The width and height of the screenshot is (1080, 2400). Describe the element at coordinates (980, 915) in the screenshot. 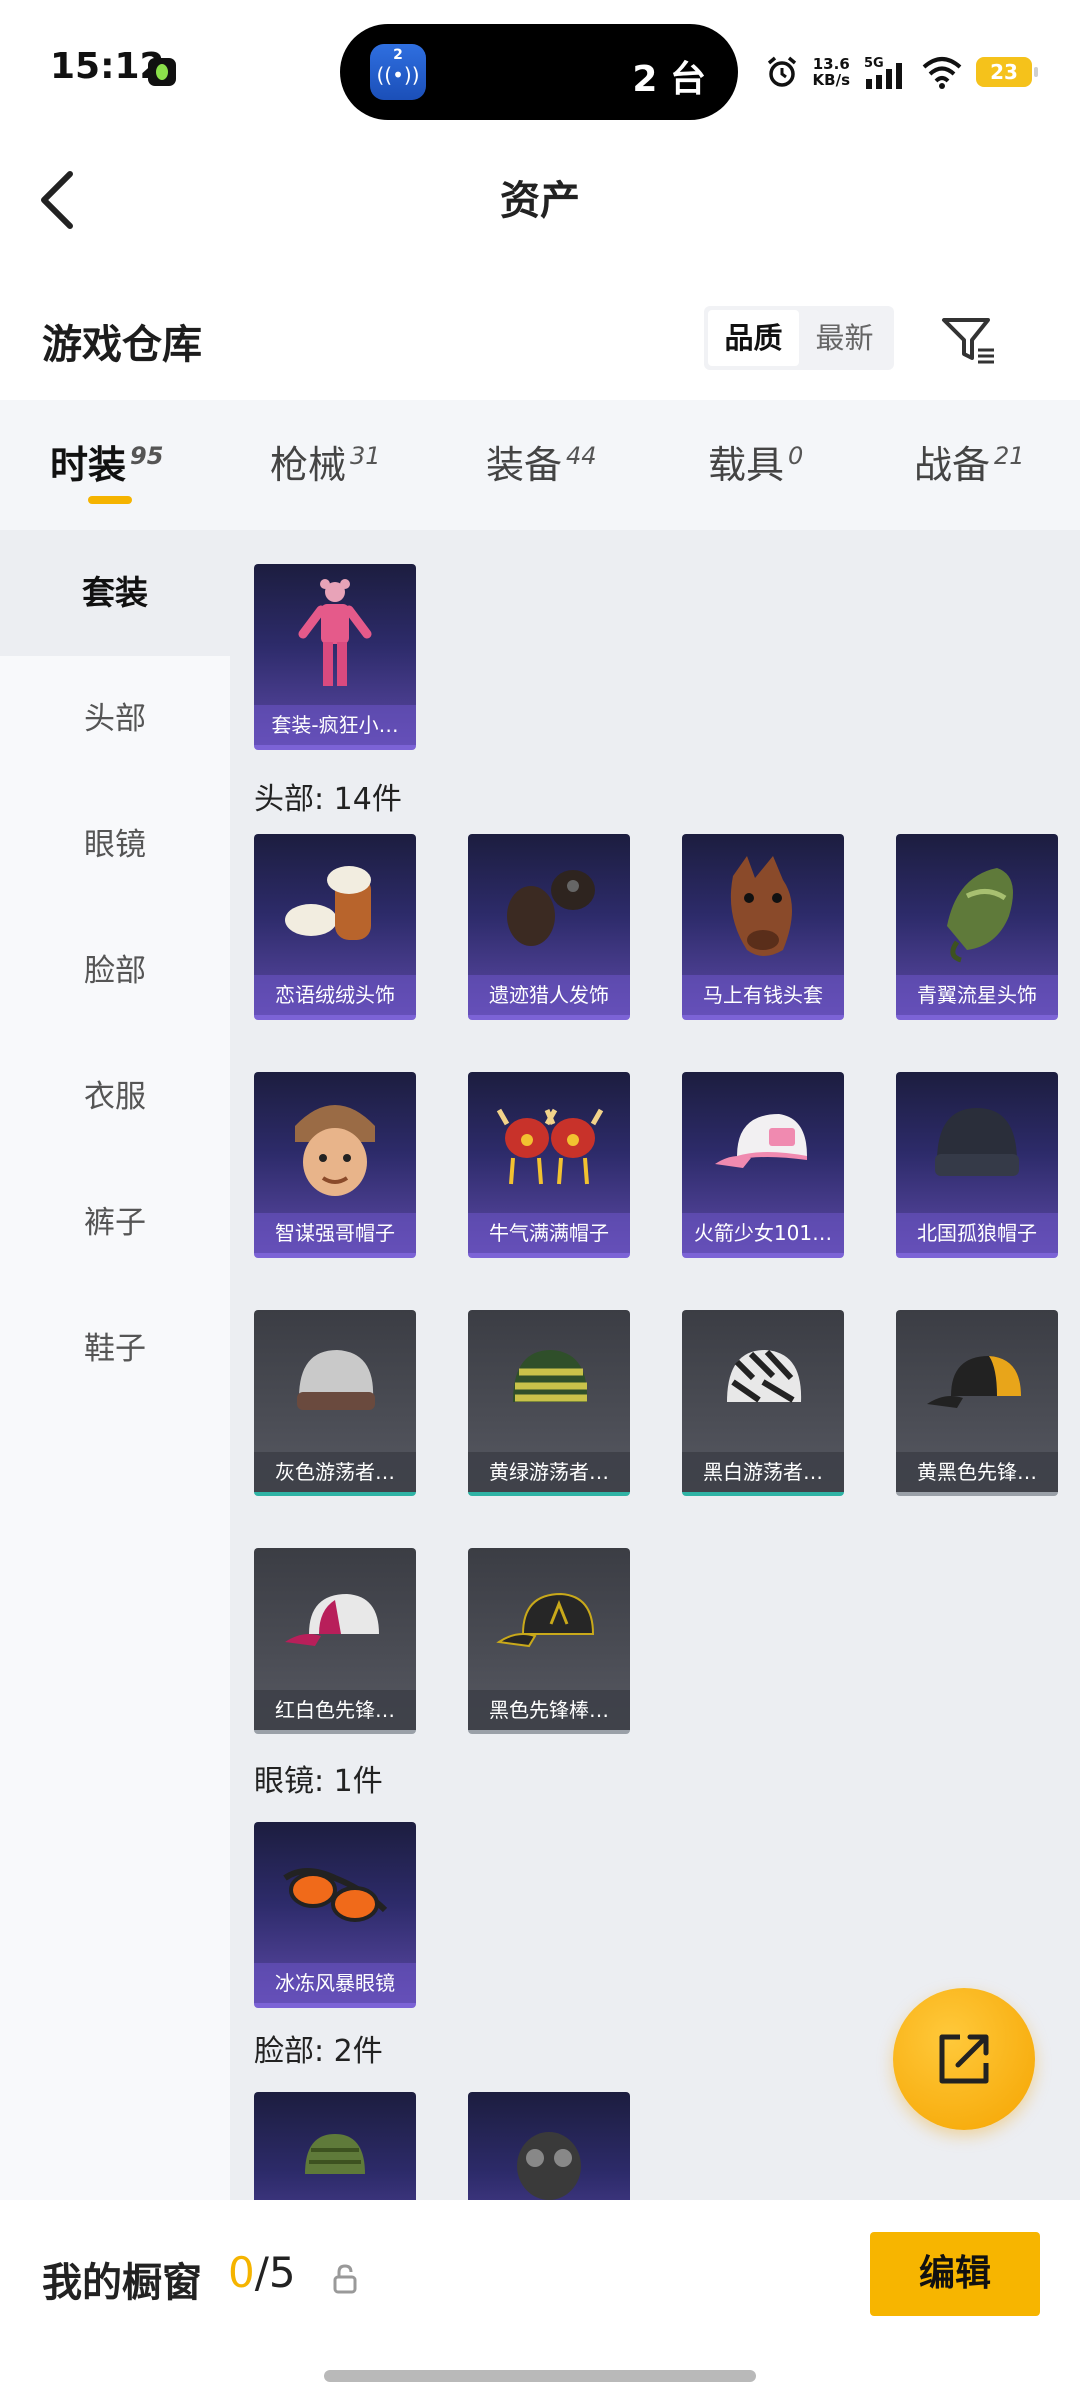

I see `green-wing-headwear-icon` at that location.